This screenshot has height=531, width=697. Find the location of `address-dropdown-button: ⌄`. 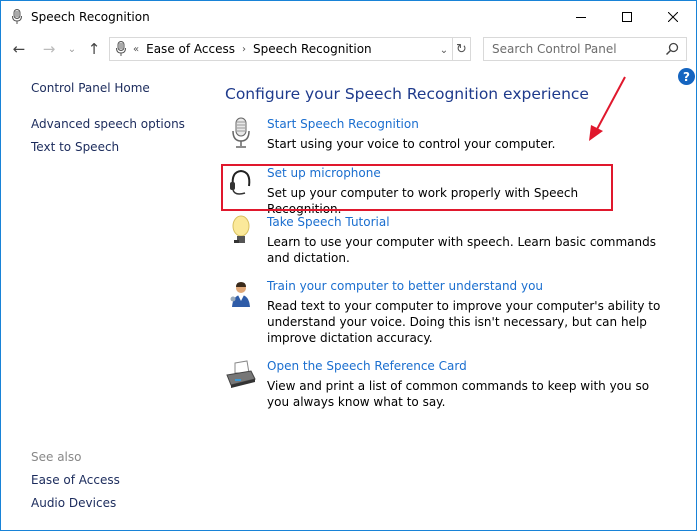

address-dropdown-button: ⌄ is located at coordinates (444, 50).